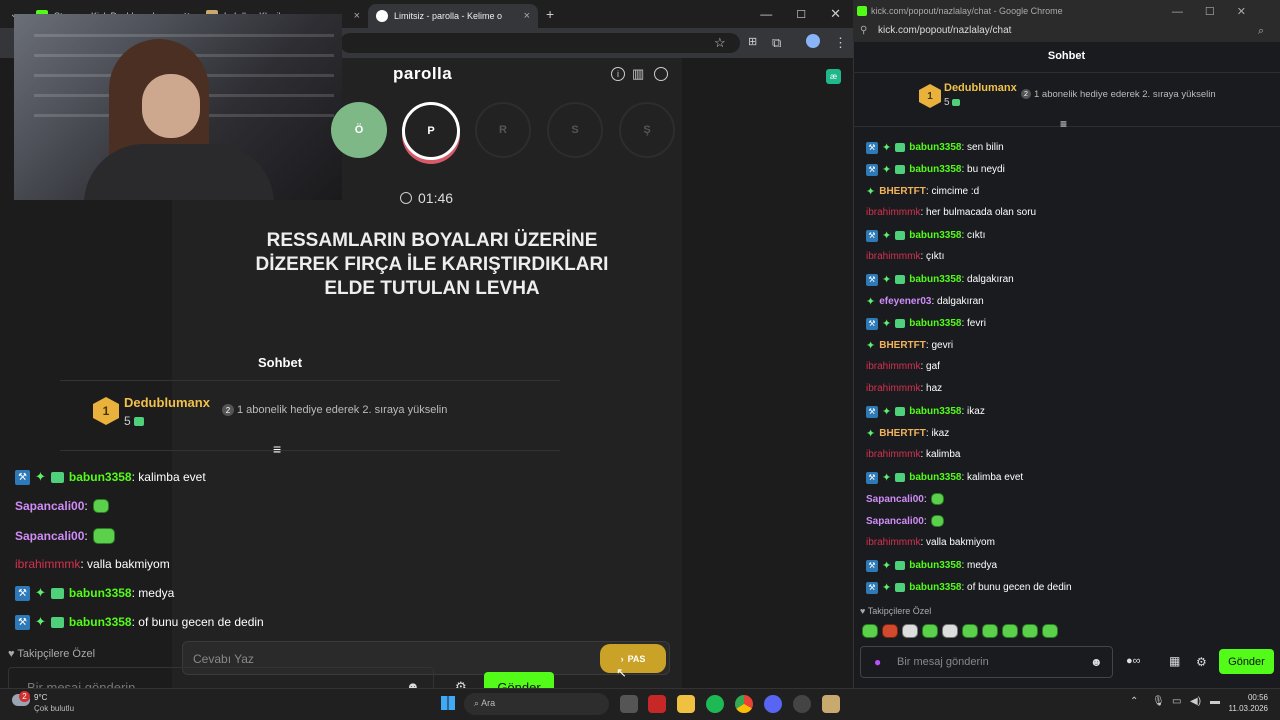 Image resolution: width=1280 pixels, height=720 pixels. I want to click on profile-avatar, so click(813, 41).